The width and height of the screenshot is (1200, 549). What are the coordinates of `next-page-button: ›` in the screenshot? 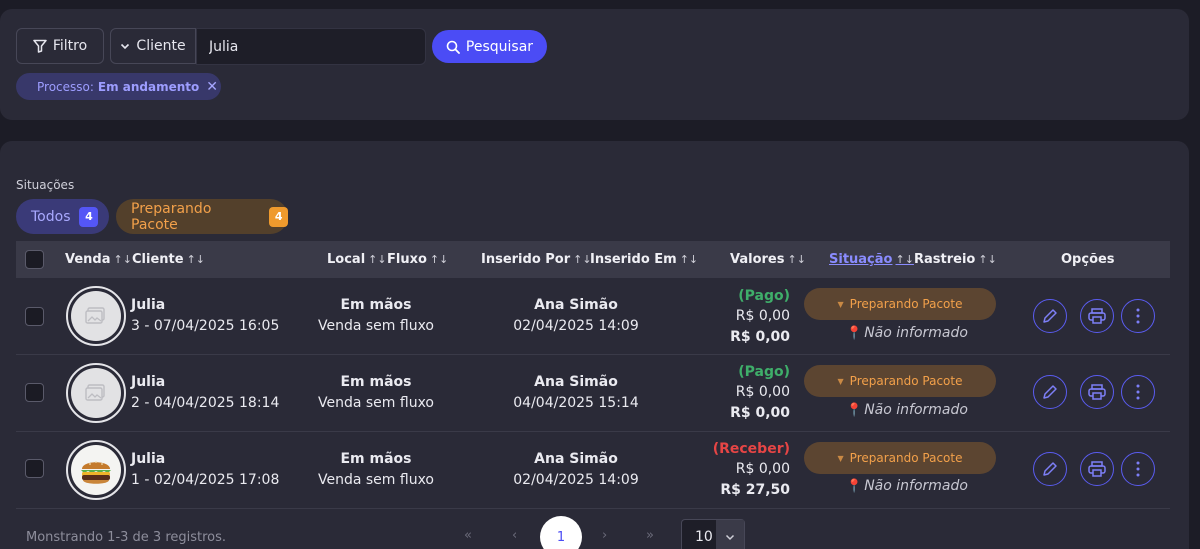 It's located at (604, 535).